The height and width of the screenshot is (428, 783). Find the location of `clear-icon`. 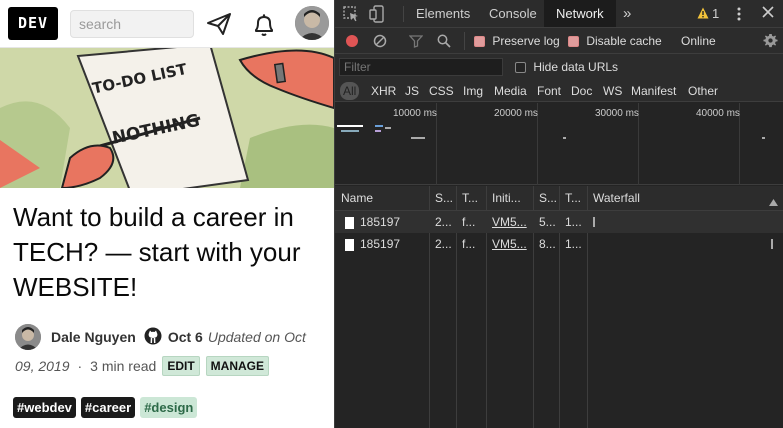

clear-icon is located at coordinates (380, 42).